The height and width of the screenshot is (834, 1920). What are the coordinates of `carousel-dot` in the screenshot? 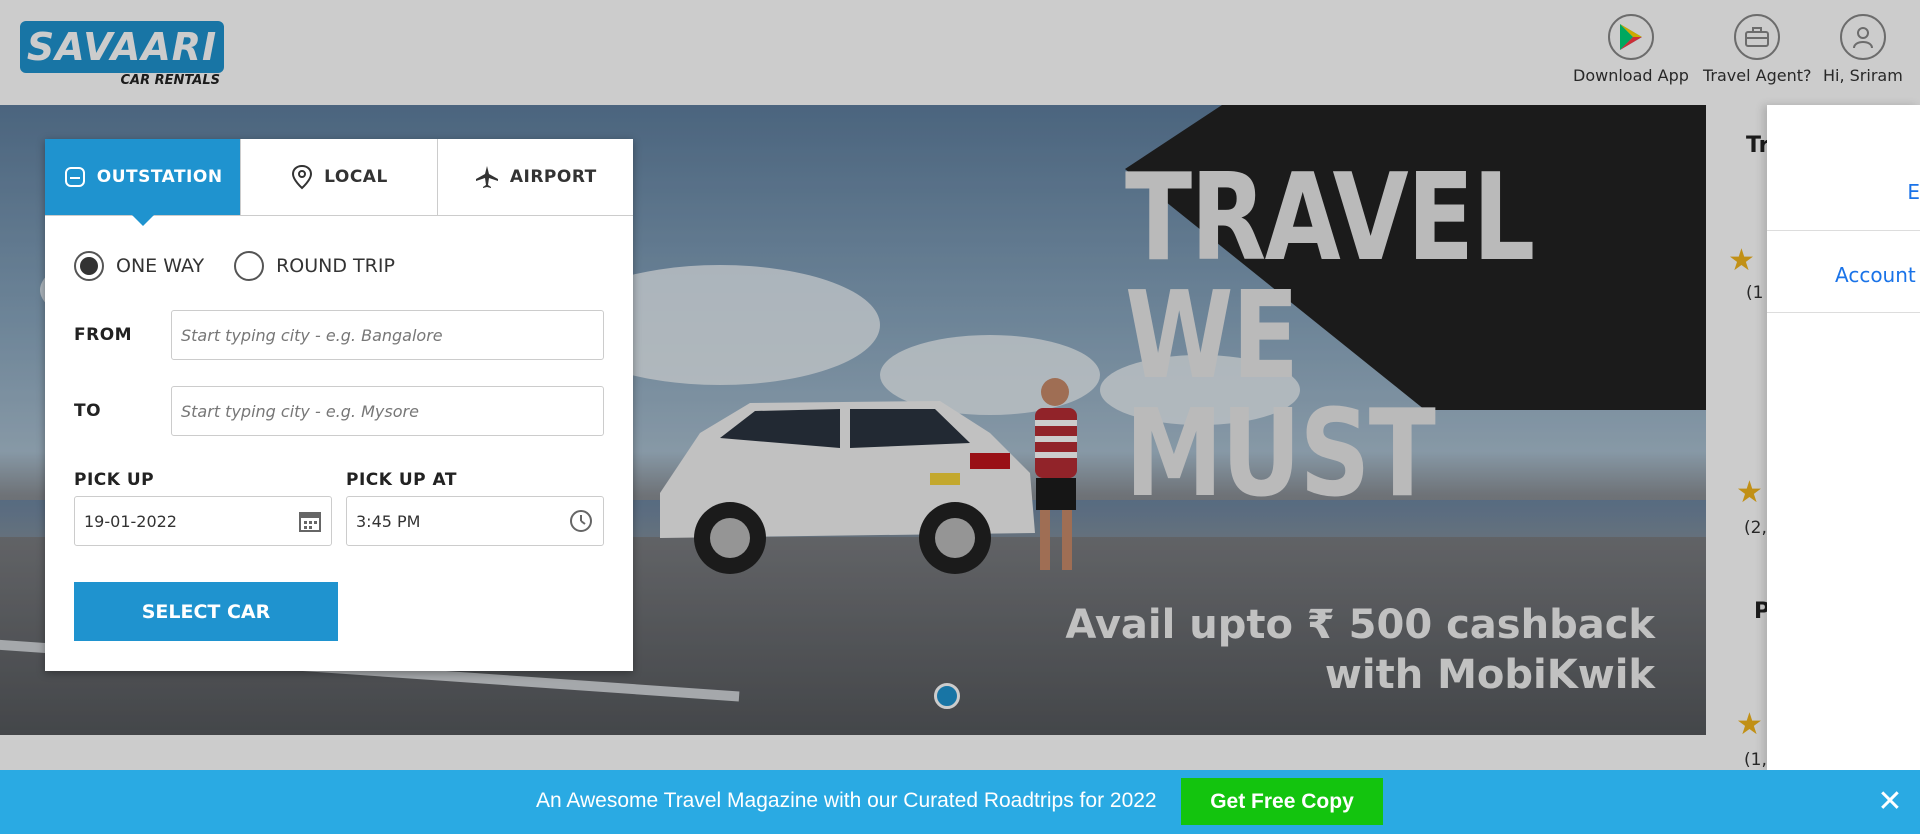 It's located at (947, 696).